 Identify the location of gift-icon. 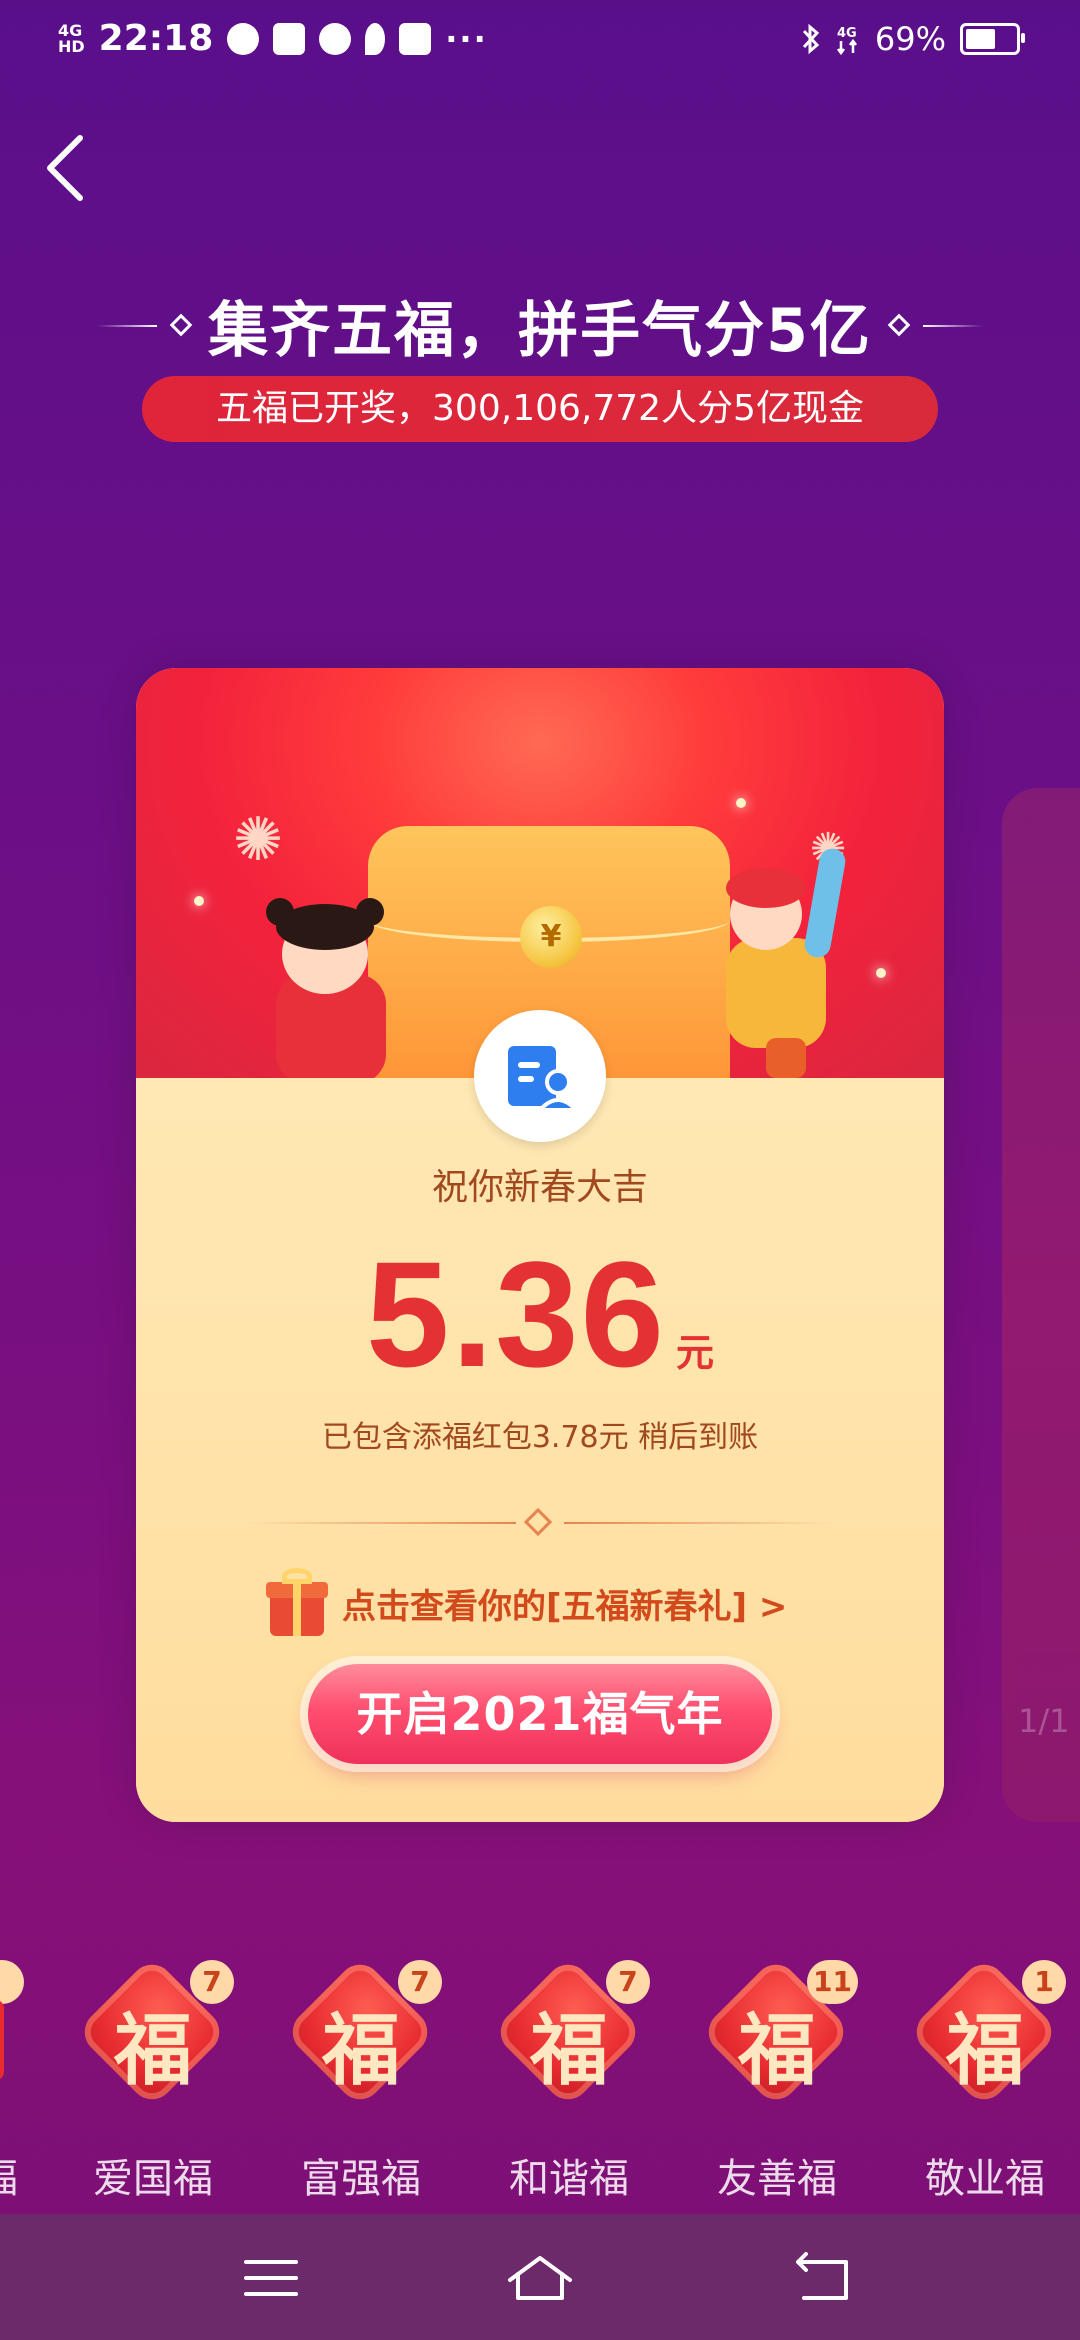
(297, 1603).